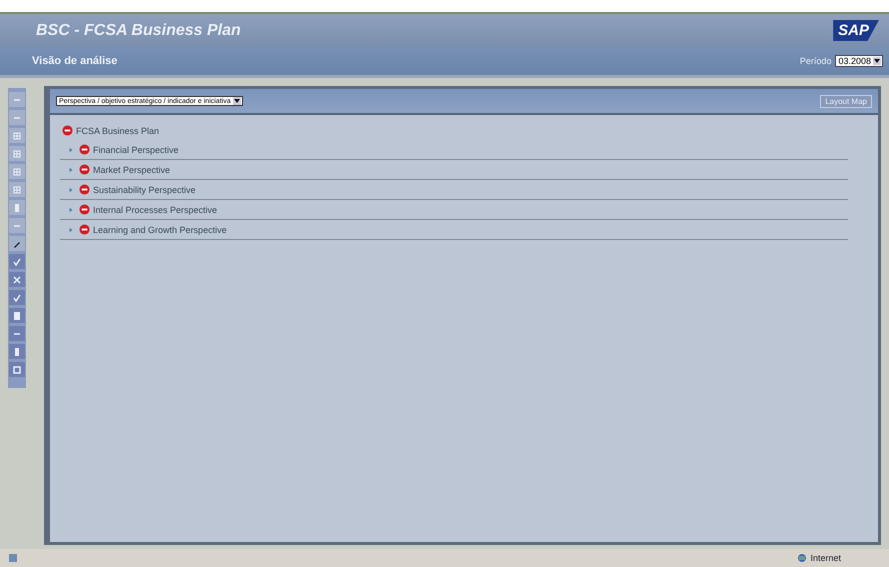 This screenshot has width=889, height=567. Describe the element at coordinates (144, 189) in the screenshot. I see `tree-item: Sustainability Perspective` at that location.